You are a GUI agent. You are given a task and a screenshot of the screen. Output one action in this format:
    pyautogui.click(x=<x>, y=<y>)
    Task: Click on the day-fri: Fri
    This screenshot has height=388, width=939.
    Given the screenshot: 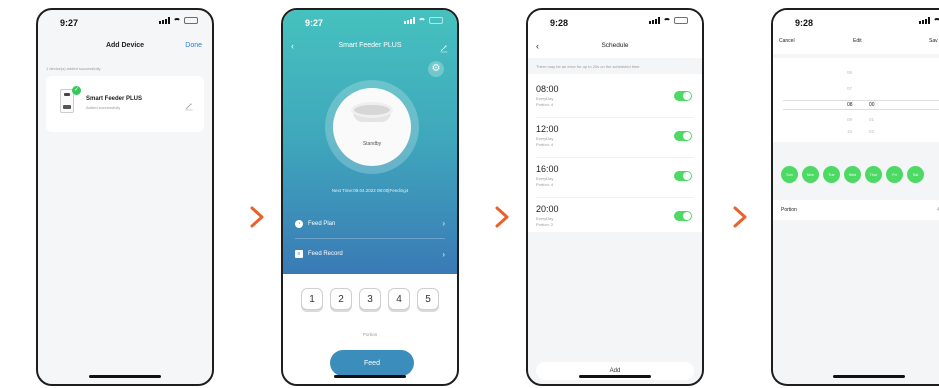 What is the action you would take?
    pyautogui.click(x=894, y=174)
    